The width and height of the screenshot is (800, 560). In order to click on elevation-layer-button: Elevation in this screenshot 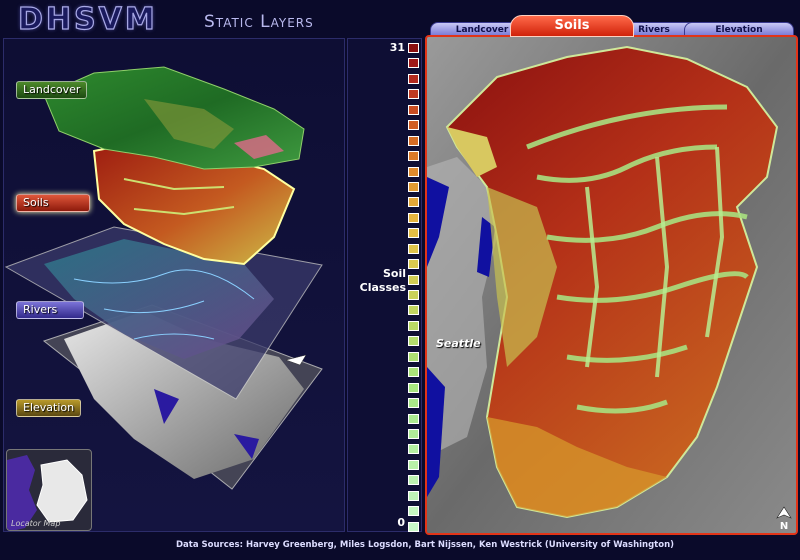, I will do `click(49, 408)`.